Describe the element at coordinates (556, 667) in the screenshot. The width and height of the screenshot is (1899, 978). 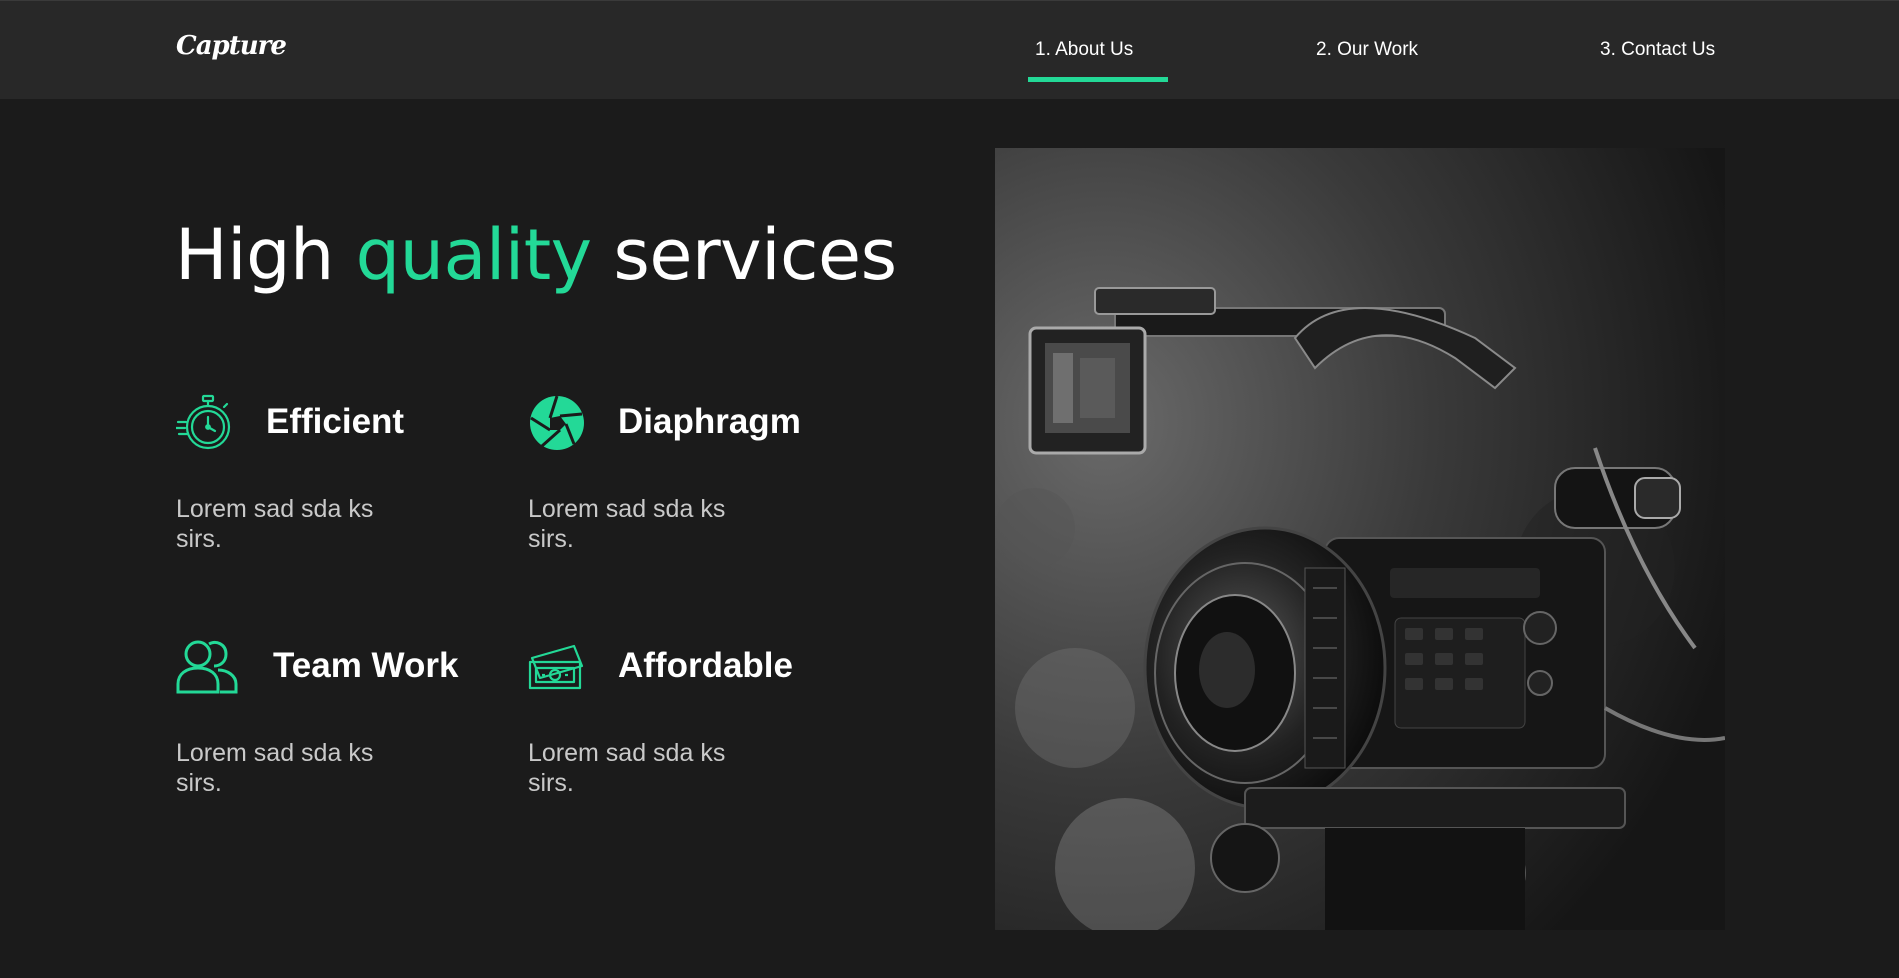
I see `money-icon` at that location.